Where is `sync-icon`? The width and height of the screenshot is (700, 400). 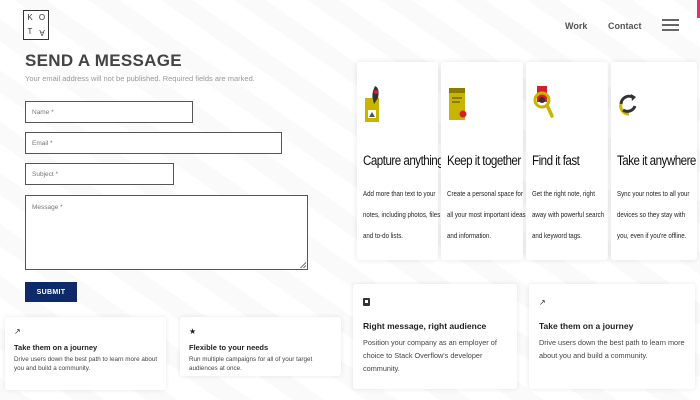
sync-icon is located at coordinates (628, 105).